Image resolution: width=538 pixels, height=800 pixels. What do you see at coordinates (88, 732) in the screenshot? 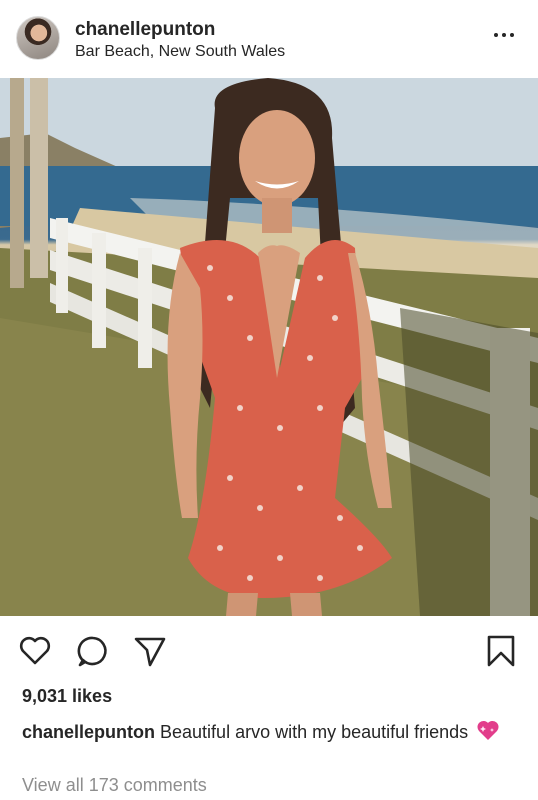
I see `caption-username: chanellepunton` at bounding box center [88, 732].